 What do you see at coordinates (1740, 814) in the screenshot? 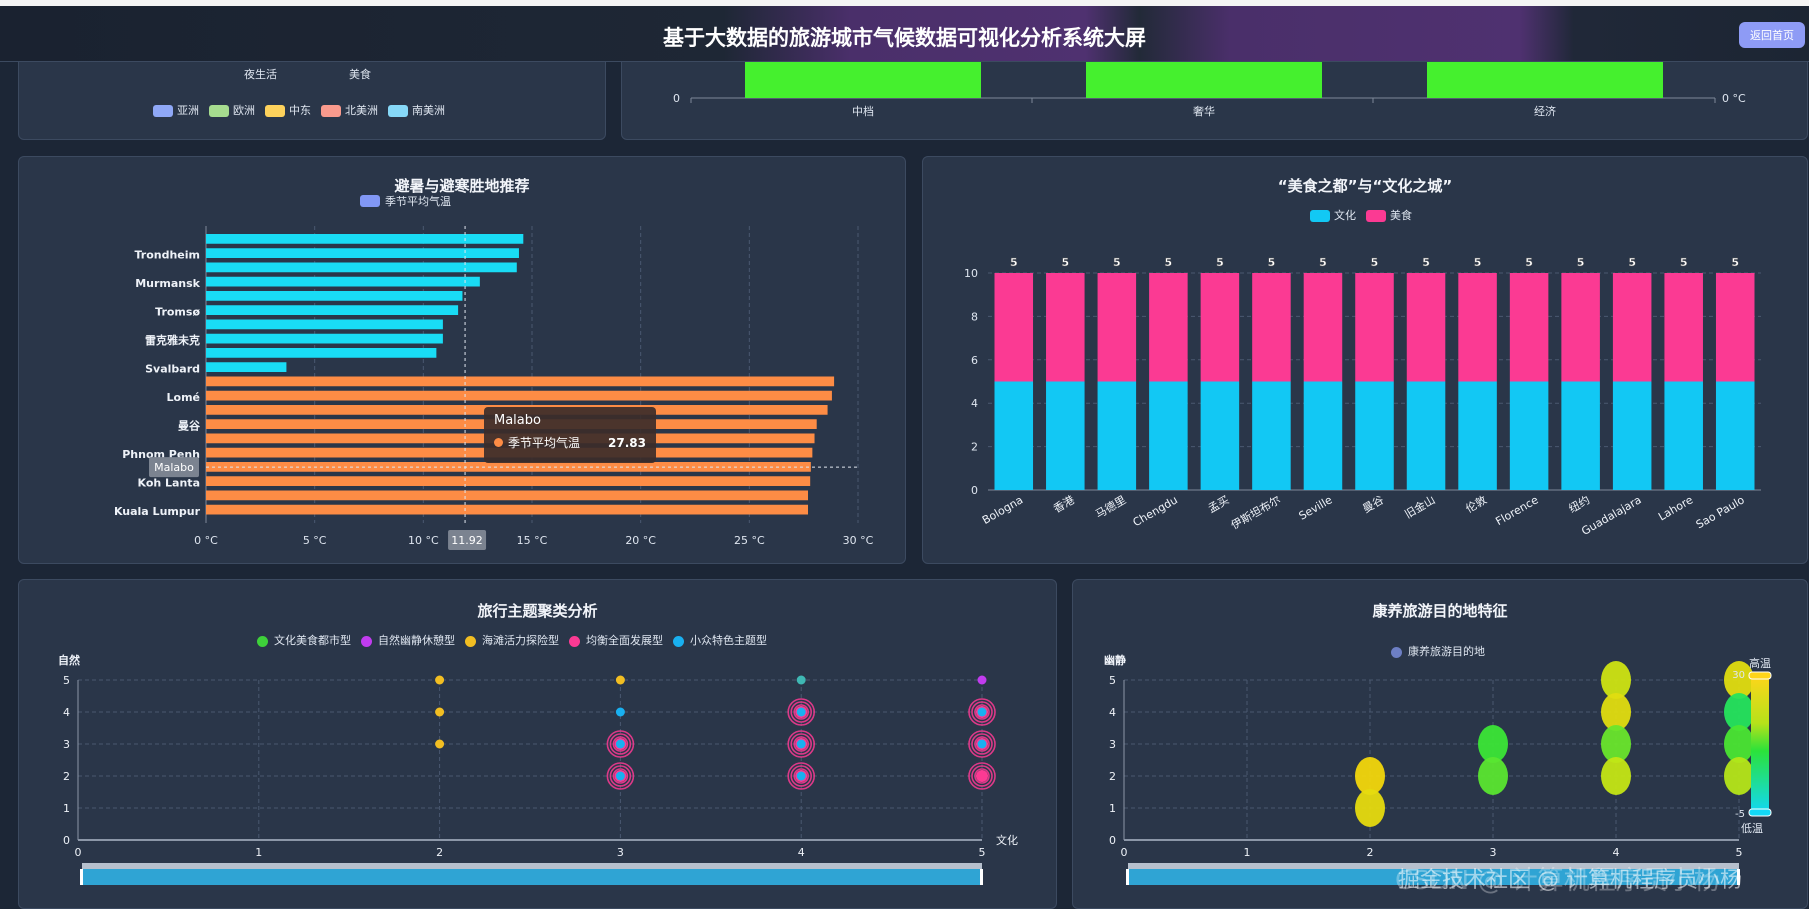
I see `visual-map-min-value: -5` at bounding box center [1740, 814].